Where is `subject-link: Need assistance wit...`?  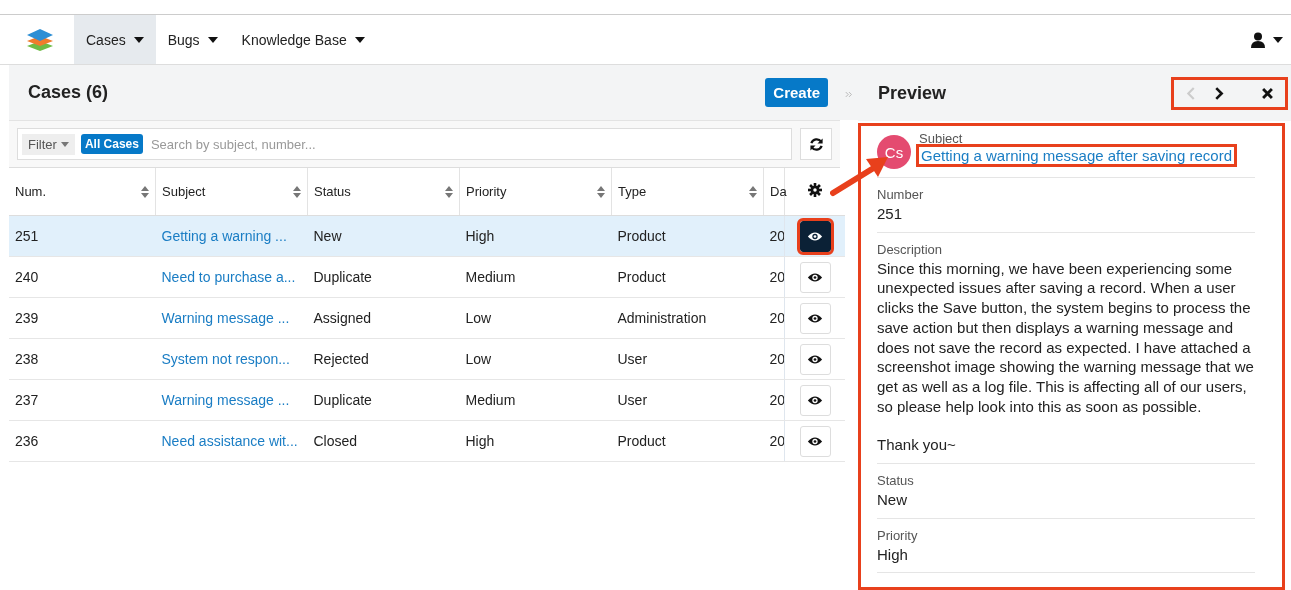
subject-link: Need assistance wit... is located at coordinates (229, 441).